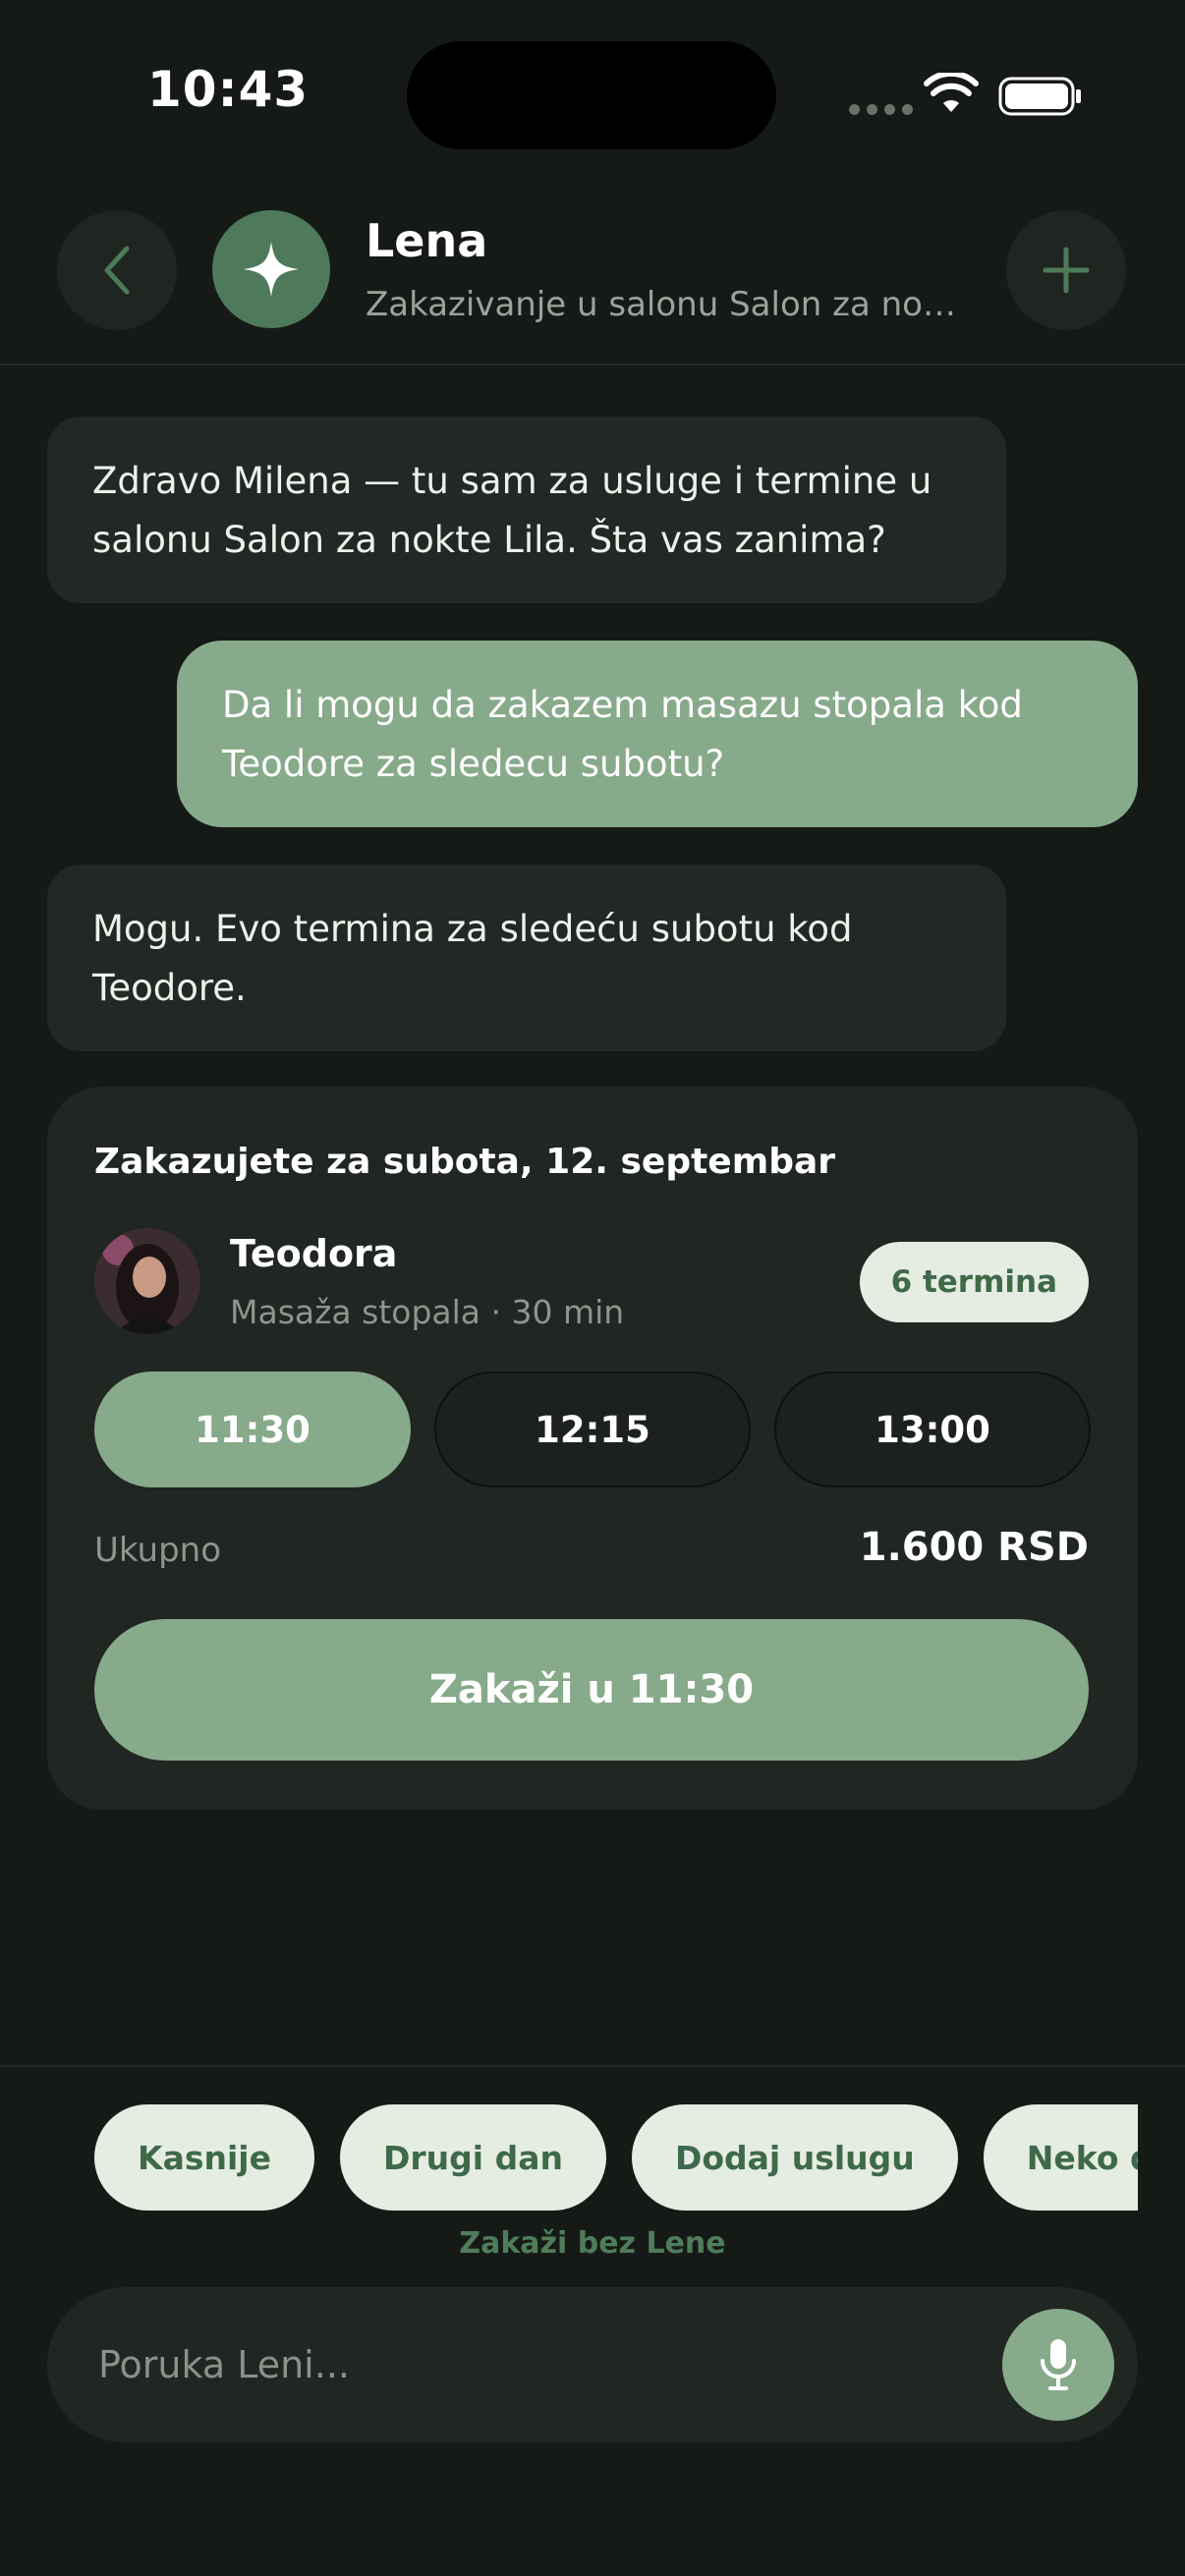  I want to click on staff-avatar, so click(147, 1281).